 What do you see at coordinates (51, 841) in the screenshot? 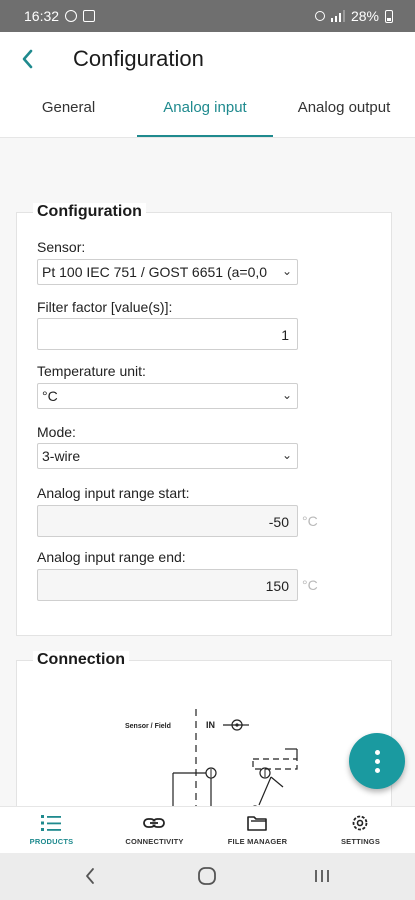
I see `nav-products-label: PRODUCTS` at bounding box center [51, 841].